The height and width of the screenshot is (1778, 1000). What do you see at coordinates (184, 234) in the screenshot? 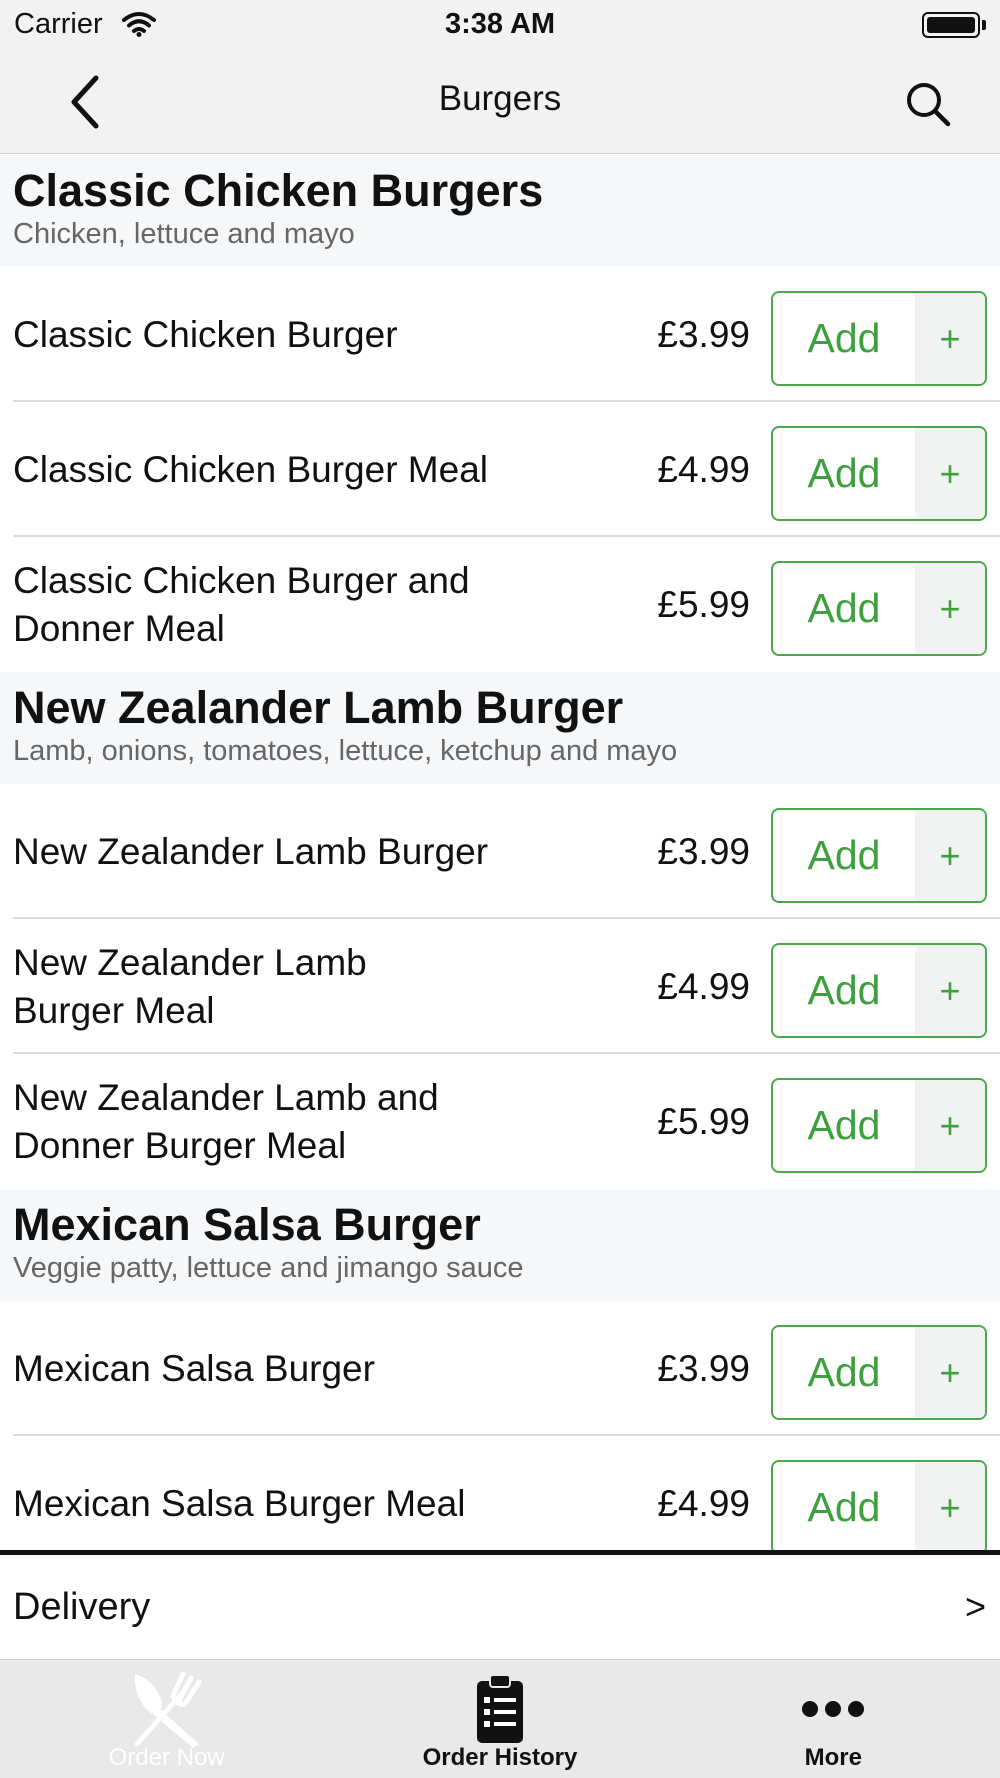
I see `section-description: Chicken, lettuce and mayo` at bounding box center [184, 234].